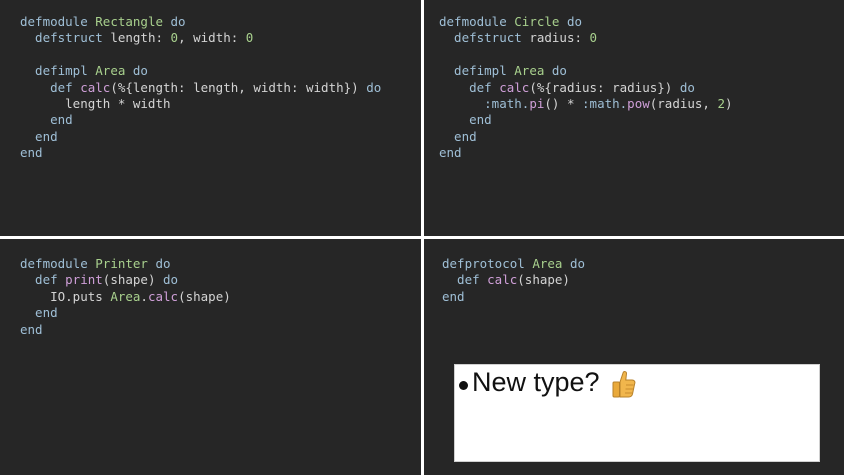 The image size is (844, 475). Describe the element at coordinates (88, 296) in the screenshot. I see `code-token: .puts` at that location.